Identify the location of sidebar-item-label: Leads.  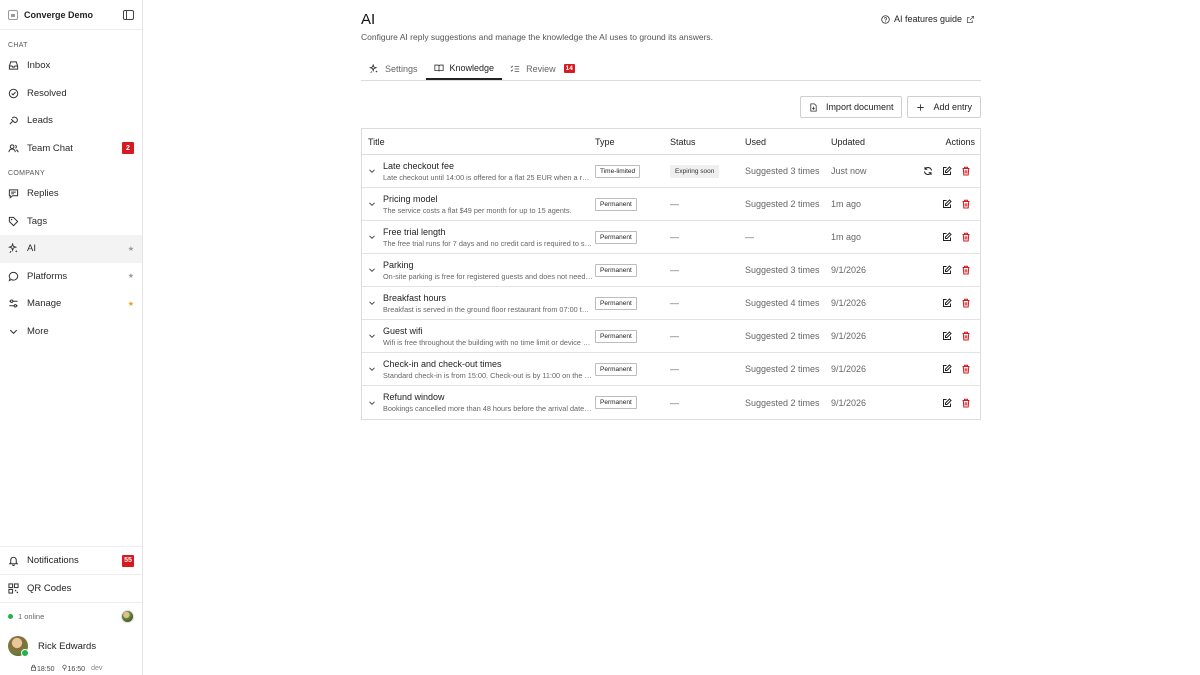
(40, 121).